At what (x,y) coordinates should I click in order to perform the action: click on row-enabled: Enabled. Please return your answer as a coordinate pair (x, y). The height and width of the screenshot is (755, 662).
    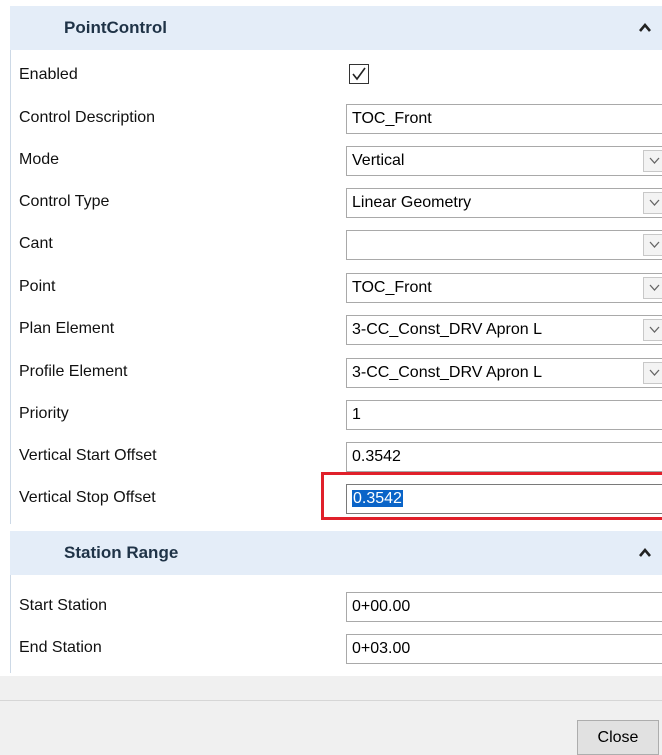
    Looking at the image, I should click on (336, 75).